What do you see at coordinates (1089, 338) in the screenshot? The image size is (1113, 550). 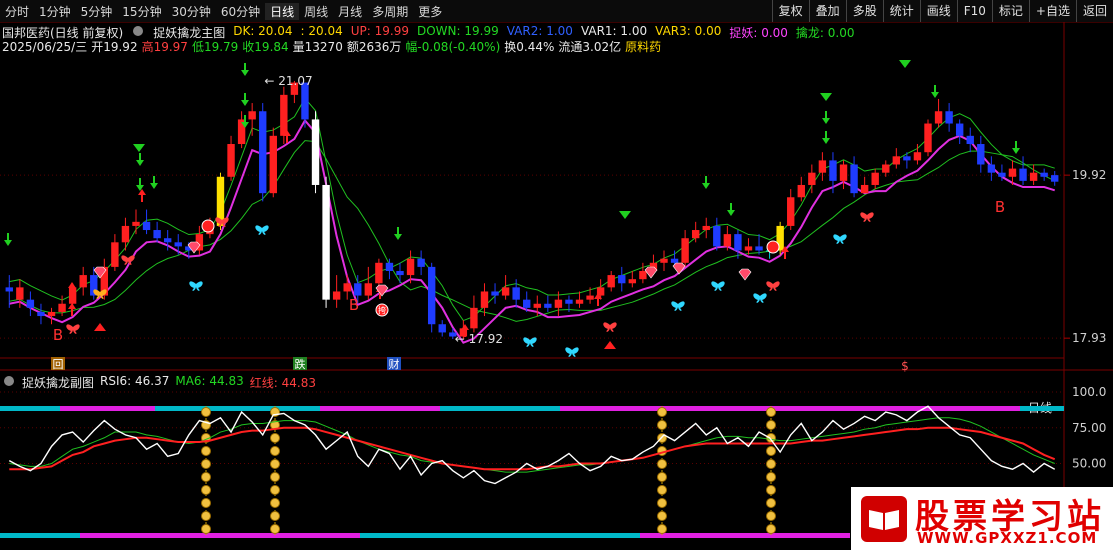 I see `price-axis-label: 17.93` at bounding box center [1089, 338].